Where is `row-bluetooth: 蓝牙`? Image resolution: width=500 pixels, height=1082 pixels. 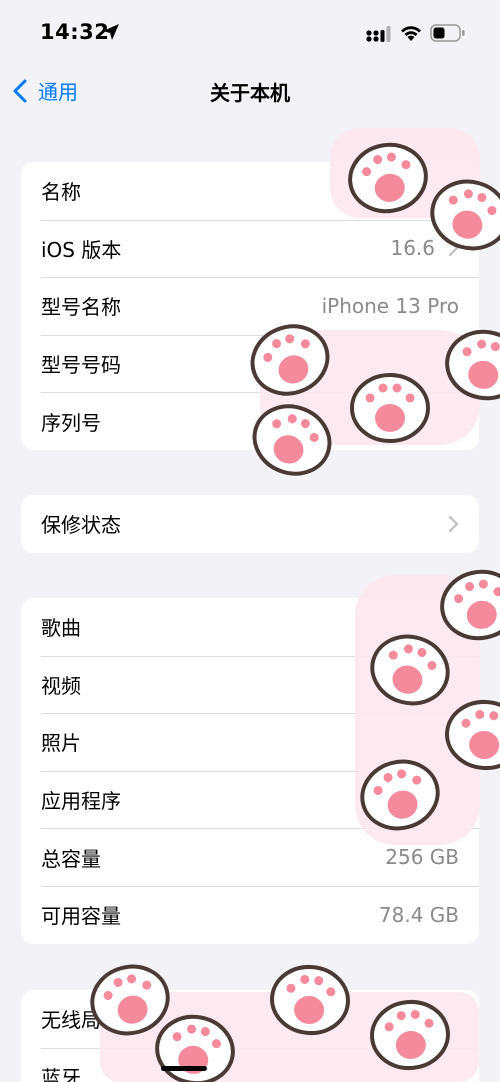 row-bluetooth: 蓝牙 is located at coordinates (250, 1064).